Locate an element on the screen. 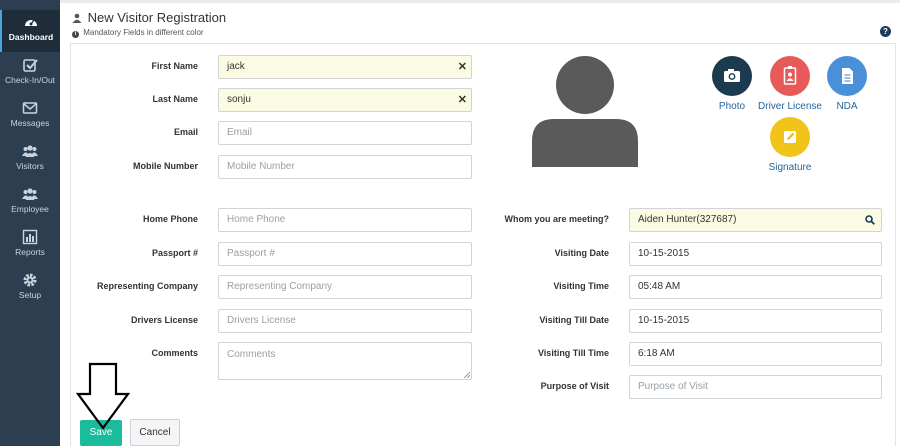  passport-placeholder: Passport # is located at coordinates (251, 253).